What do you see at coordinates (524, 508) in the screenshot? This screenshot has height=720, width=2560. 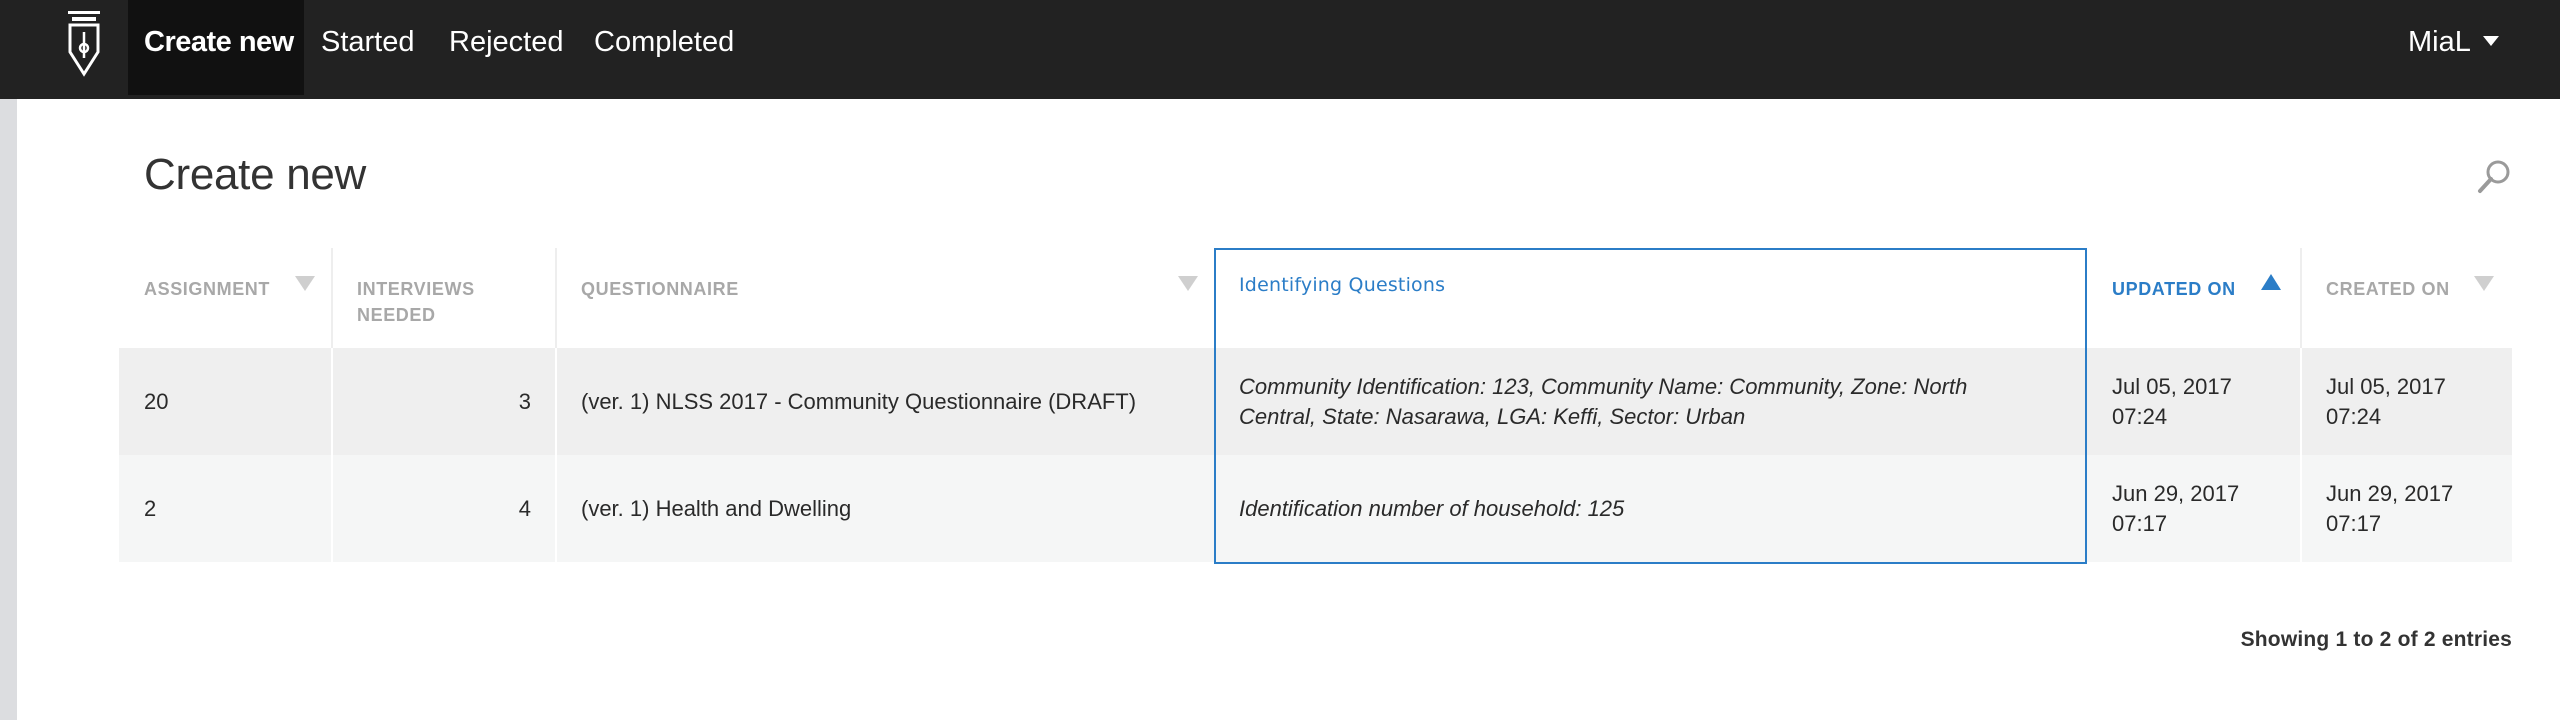 I see `interviews-needed-value: 4` at bounding box center [524, 508].